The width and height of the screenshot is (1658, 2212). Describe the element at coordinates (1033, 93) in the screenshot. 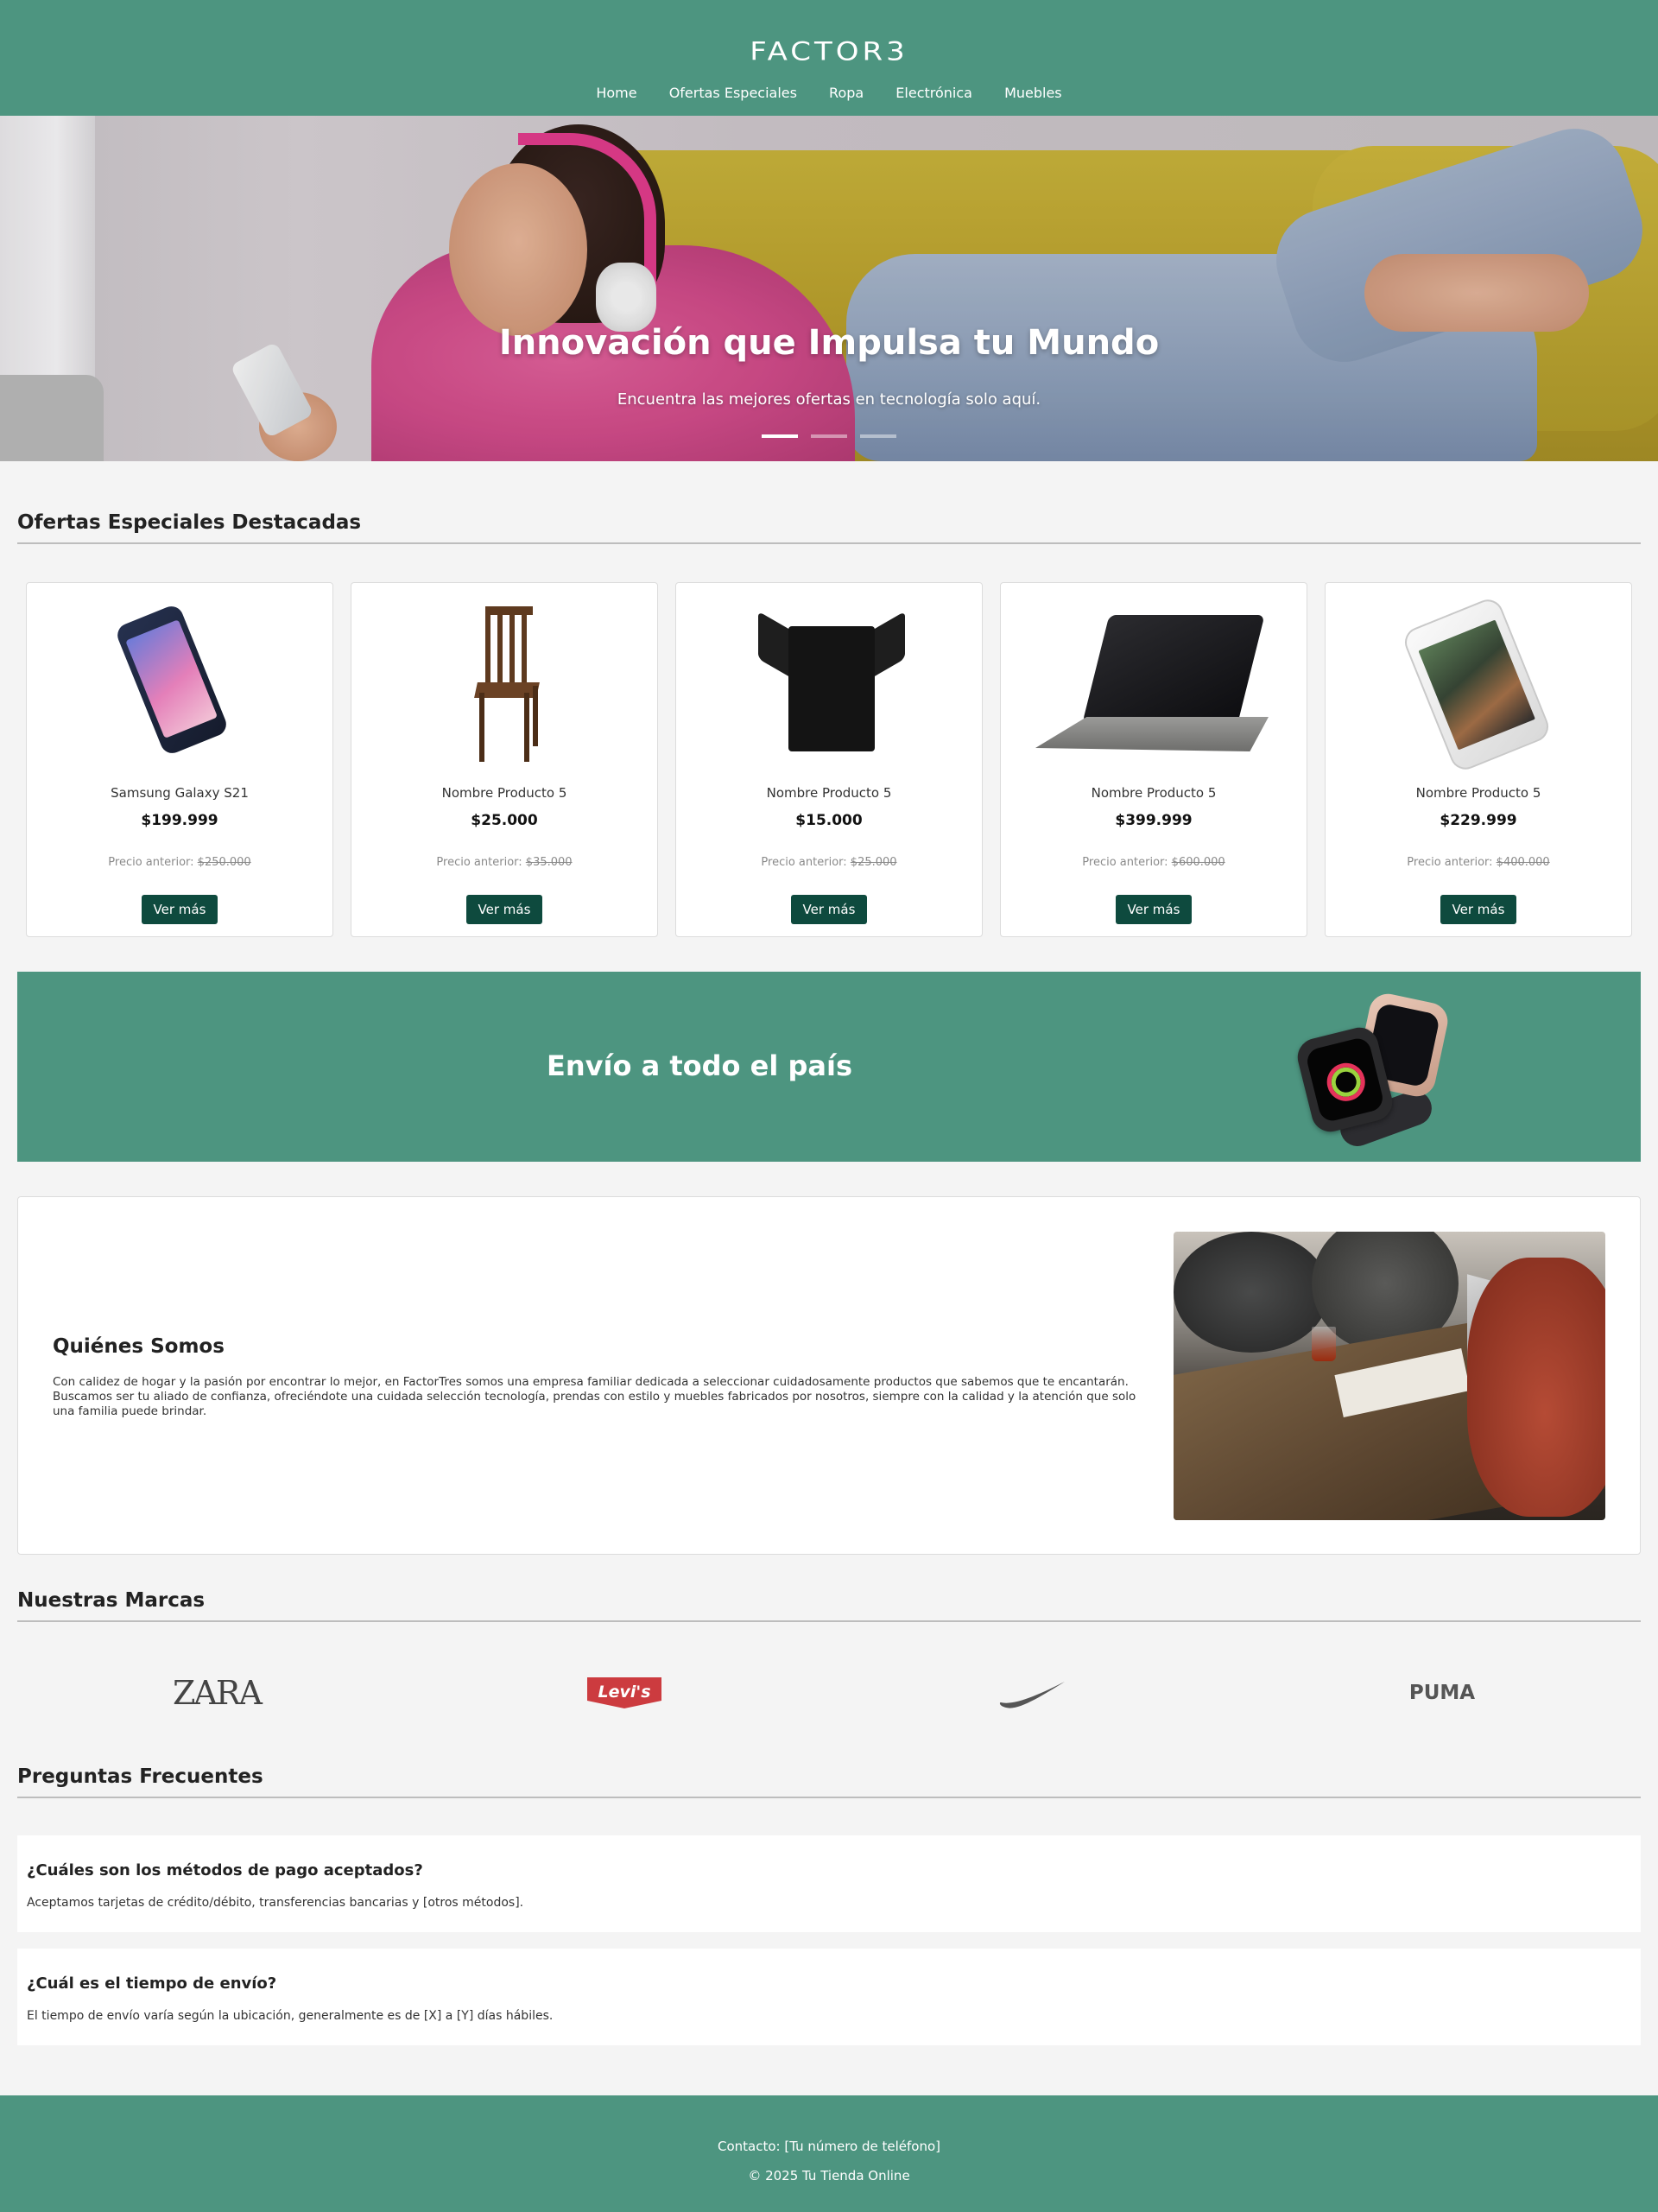

I see `nav-item-muebles: Muebles` at that location.